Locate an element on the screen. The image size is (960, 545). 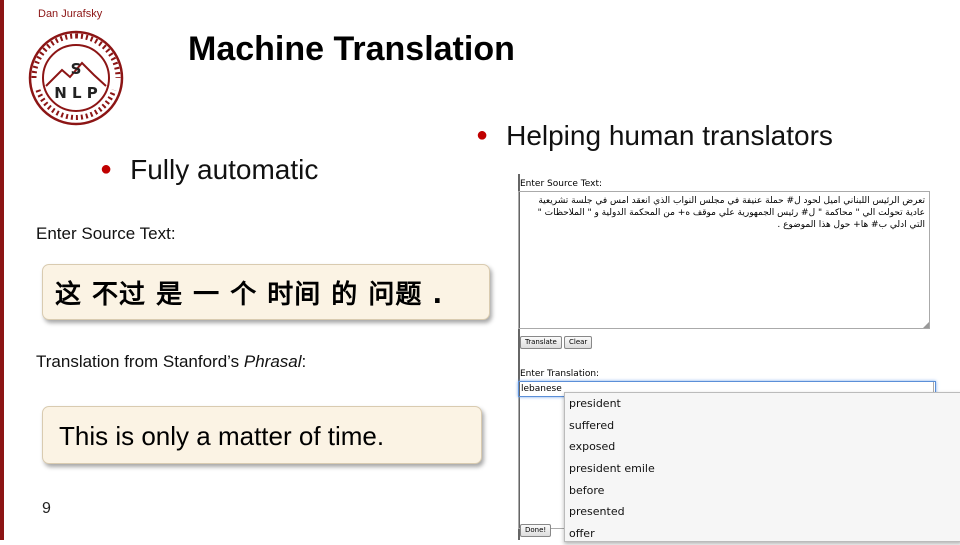
translation-label-suffix: : is located at coordinates (304, 361).